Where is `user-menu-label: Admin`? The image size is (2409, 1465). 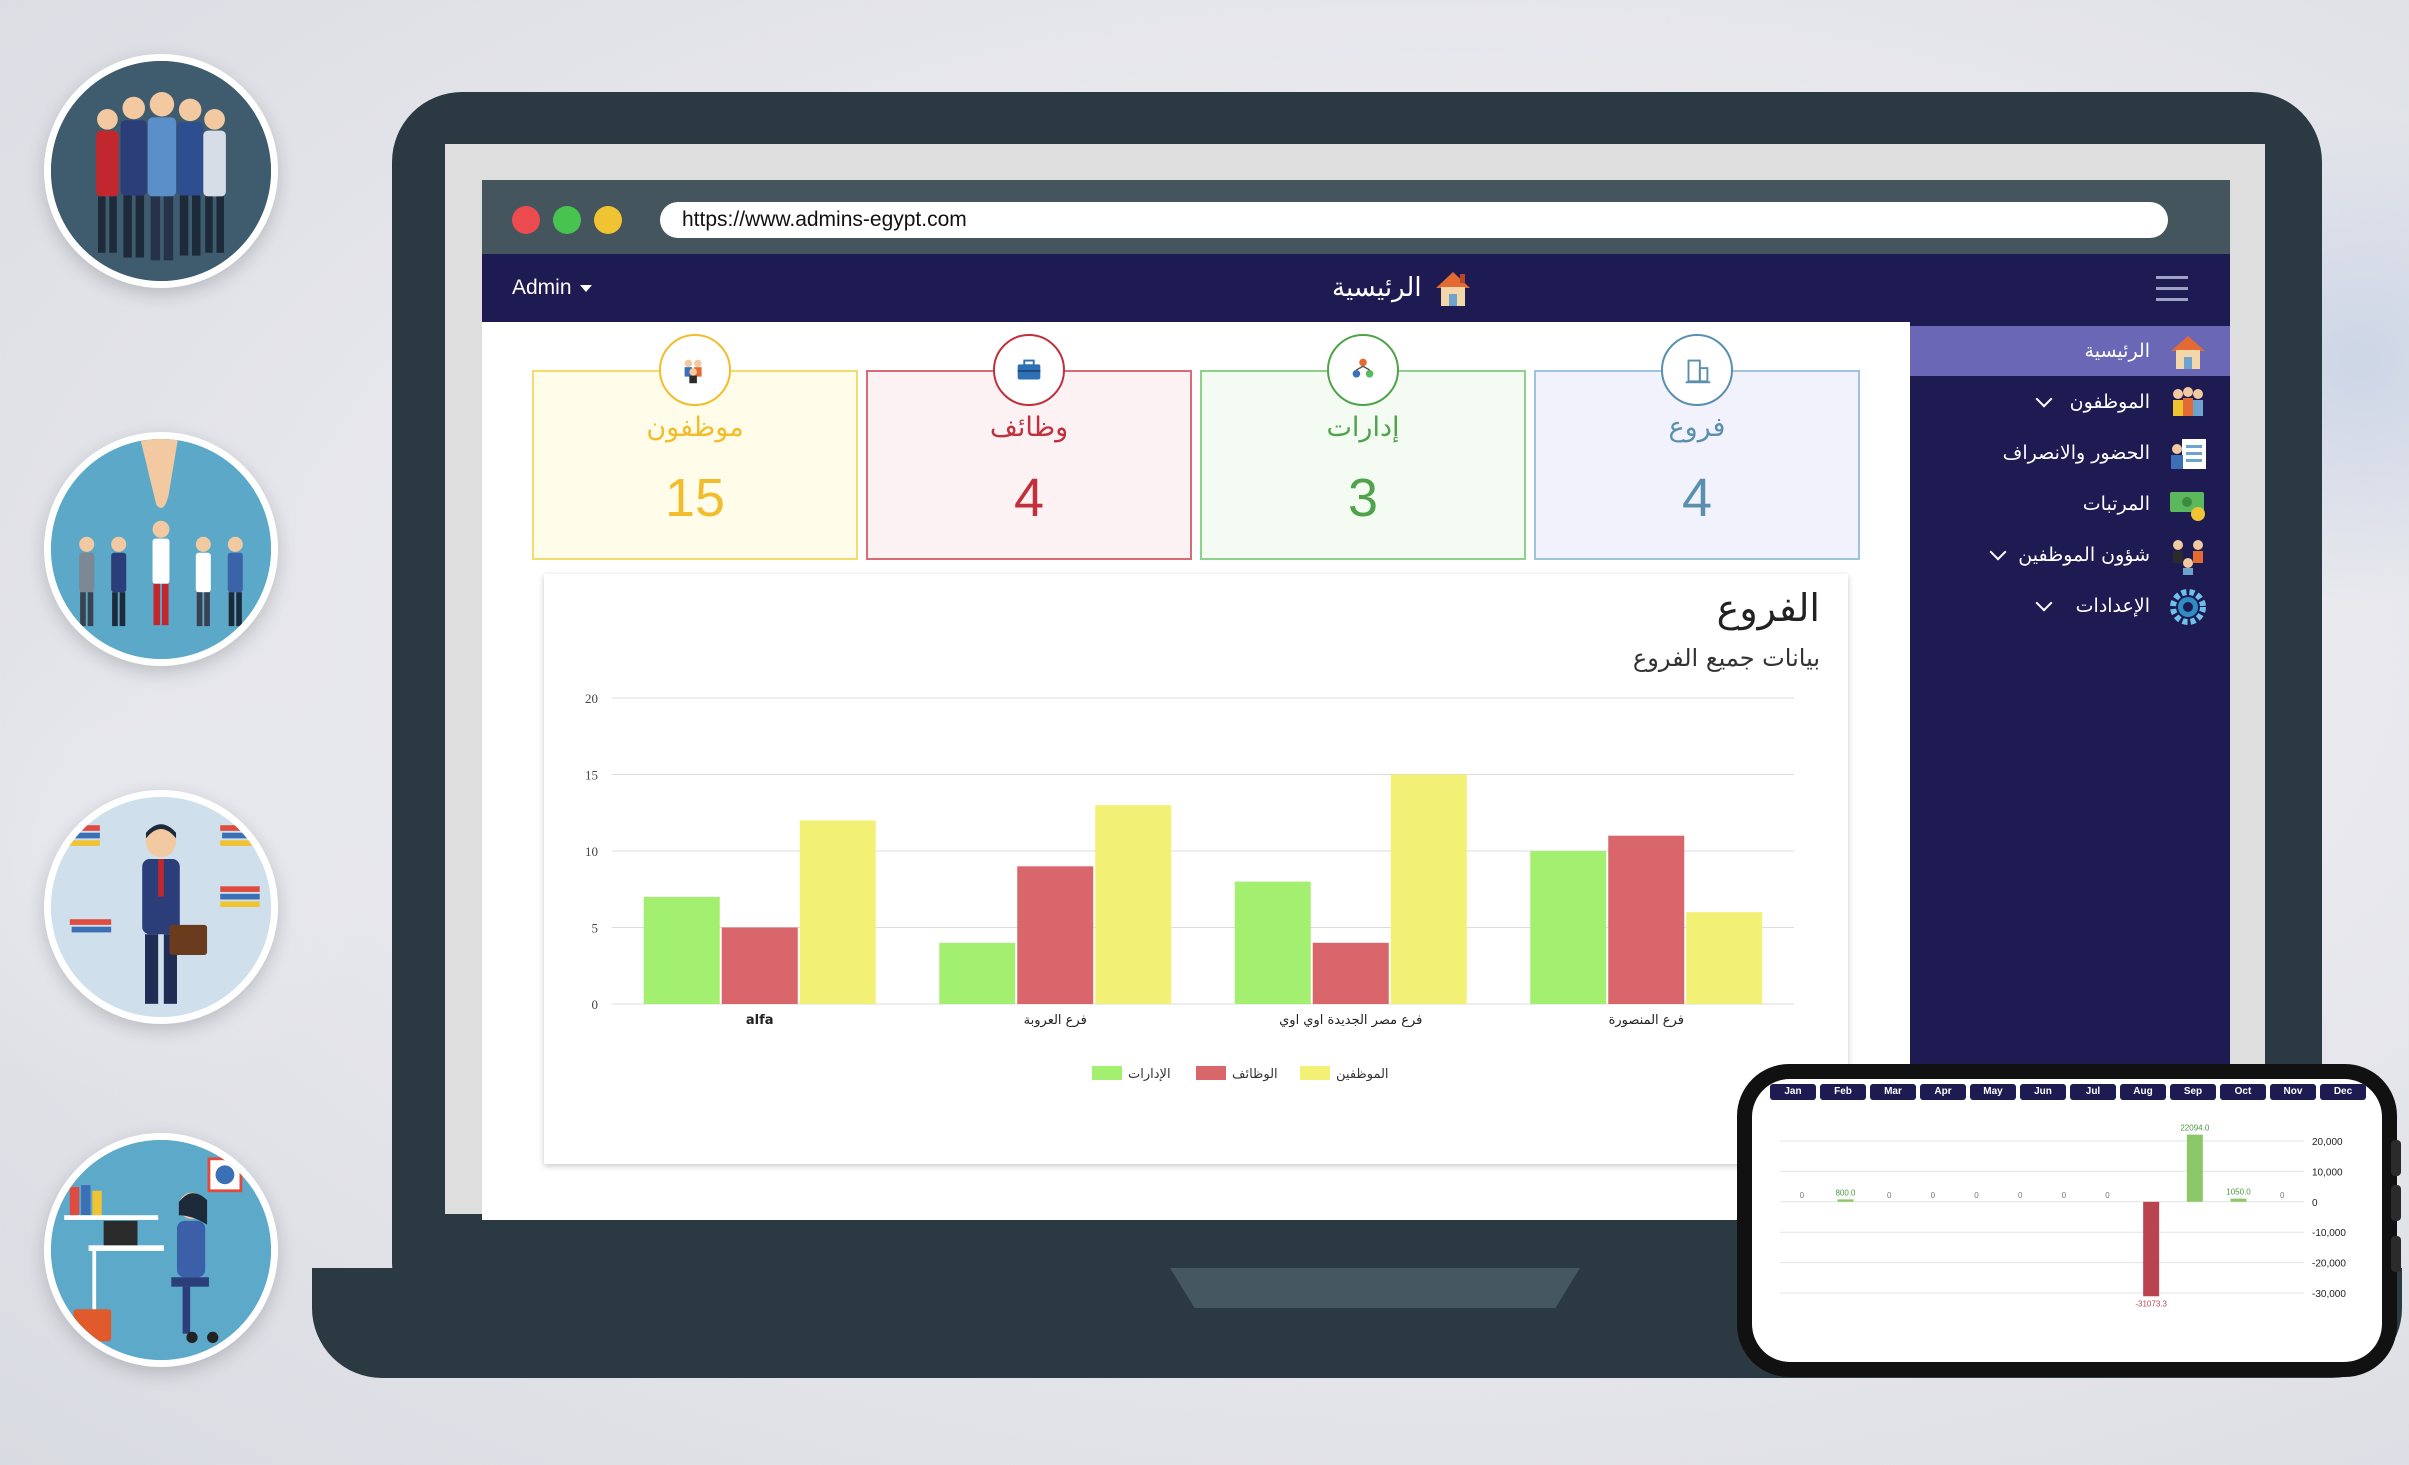
user-menu-label: Admin is located at coordinates (542, 287).